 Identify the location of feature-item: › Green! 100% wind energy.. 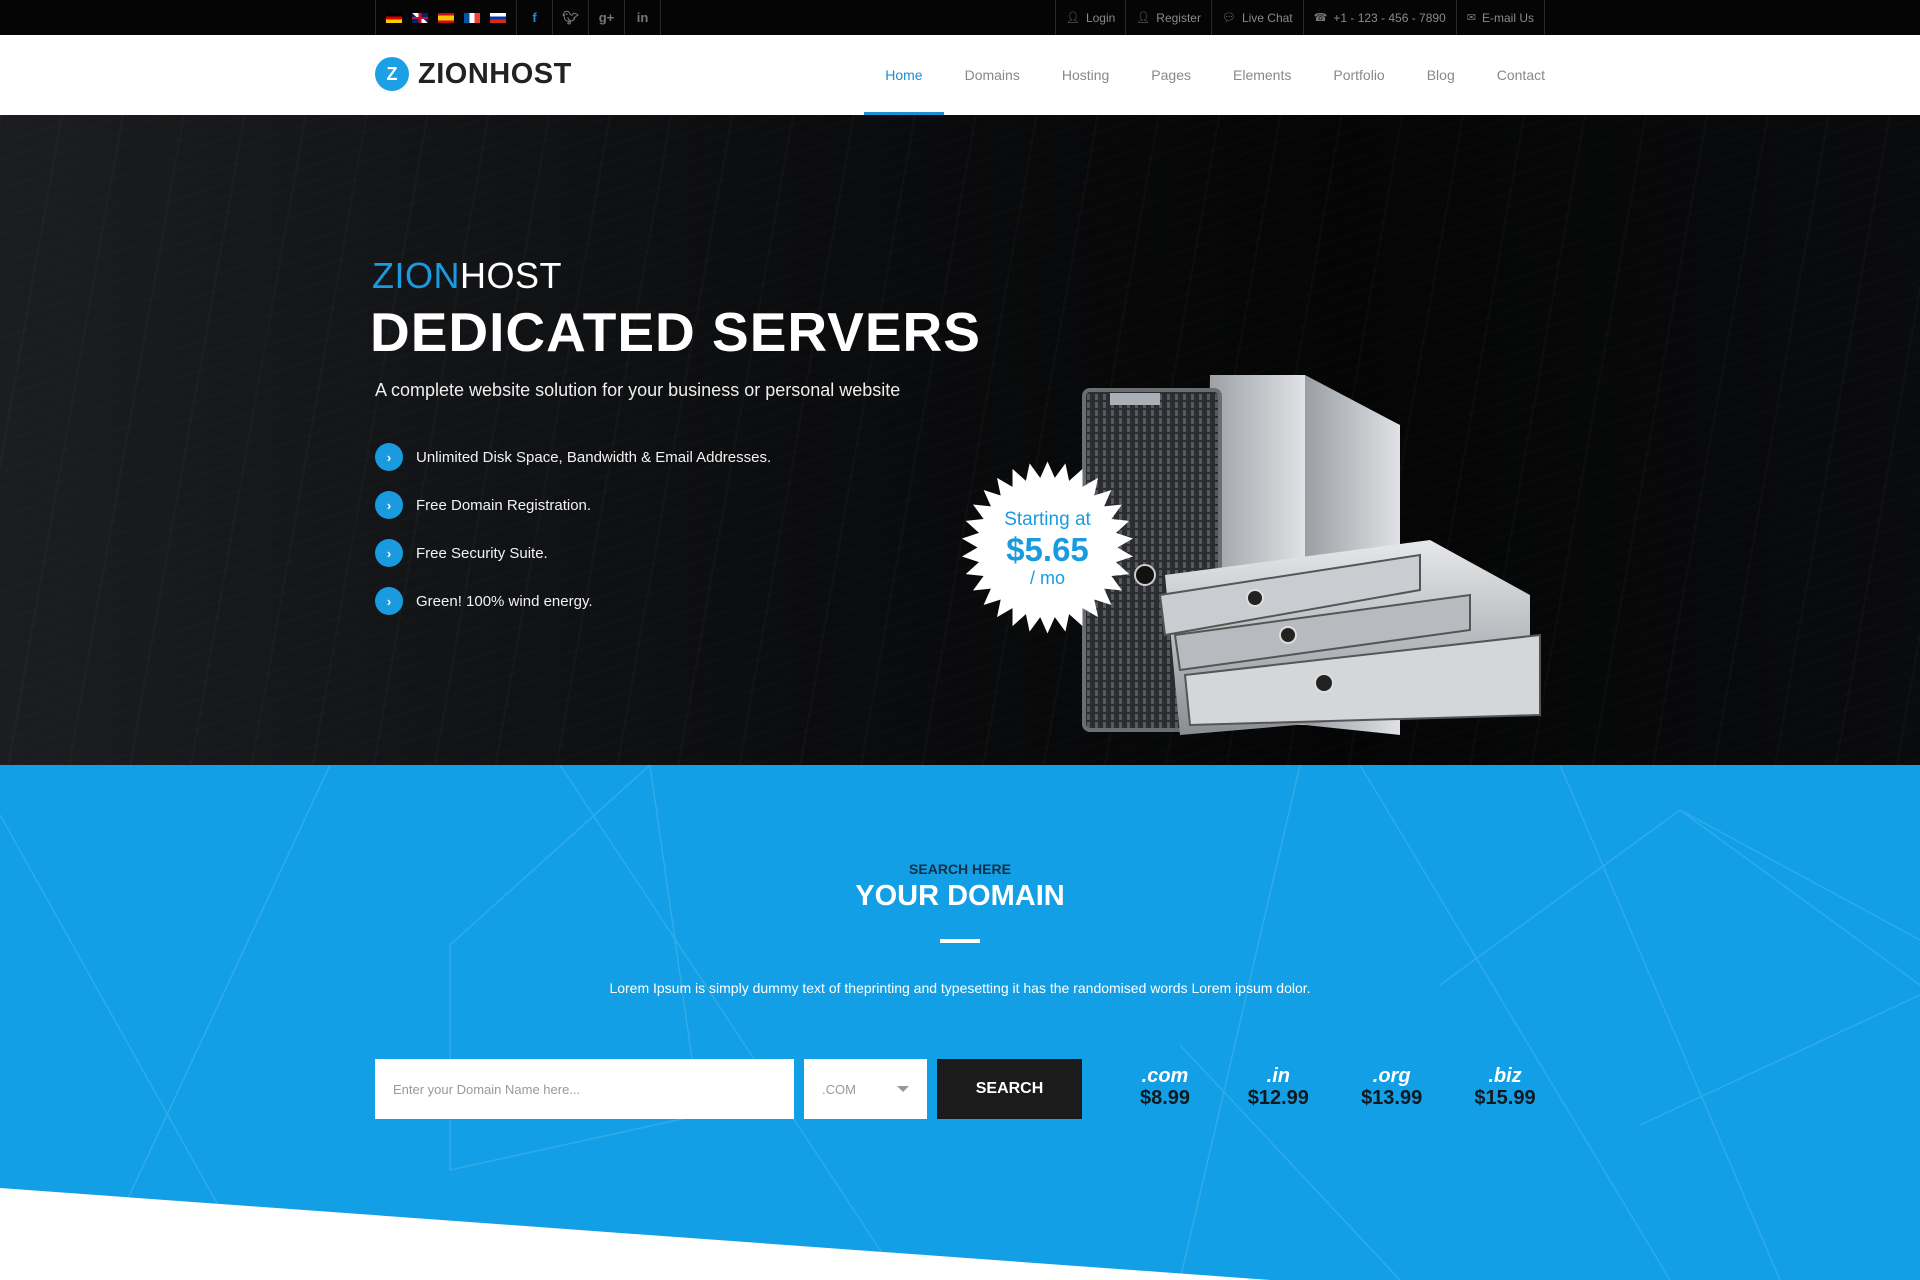
(573, 601).